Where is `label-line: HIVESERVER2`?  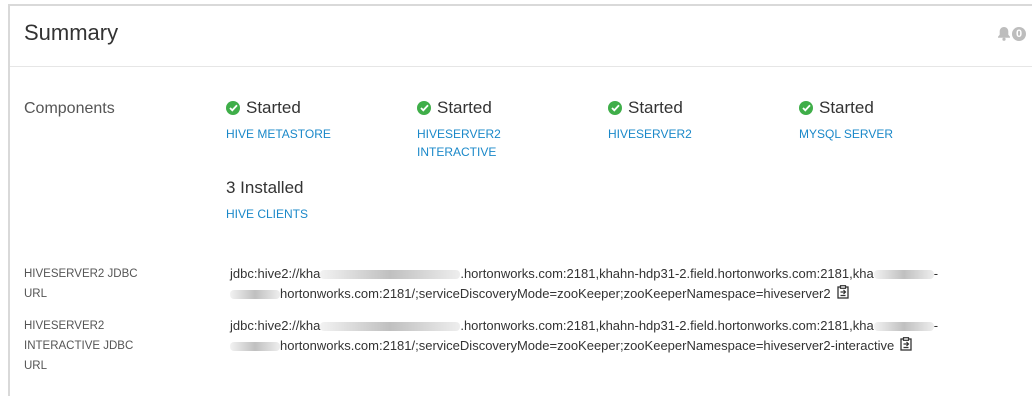
label-line: HIVESERVER2 is located at coordinates (64, 326).